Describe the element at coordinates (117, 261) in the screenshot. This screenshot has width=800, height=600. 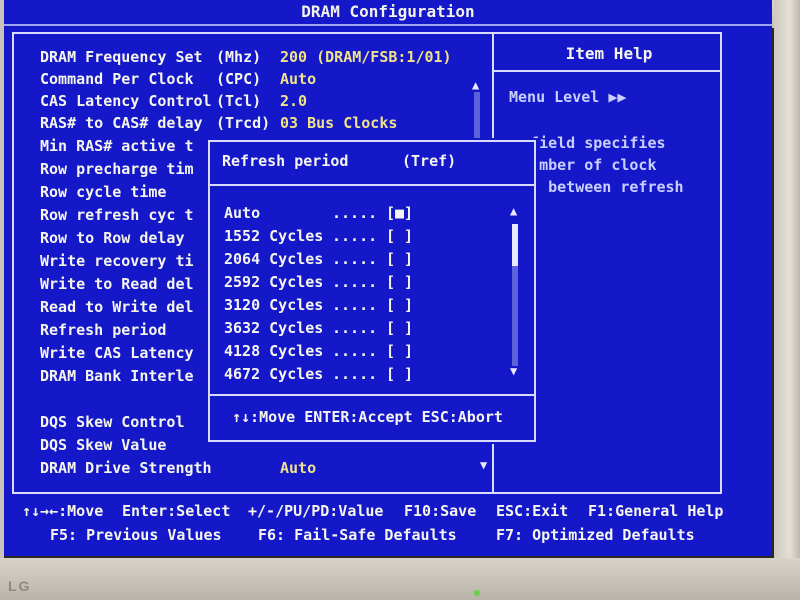
I see `setting-label: Write recovery ti` at that location.